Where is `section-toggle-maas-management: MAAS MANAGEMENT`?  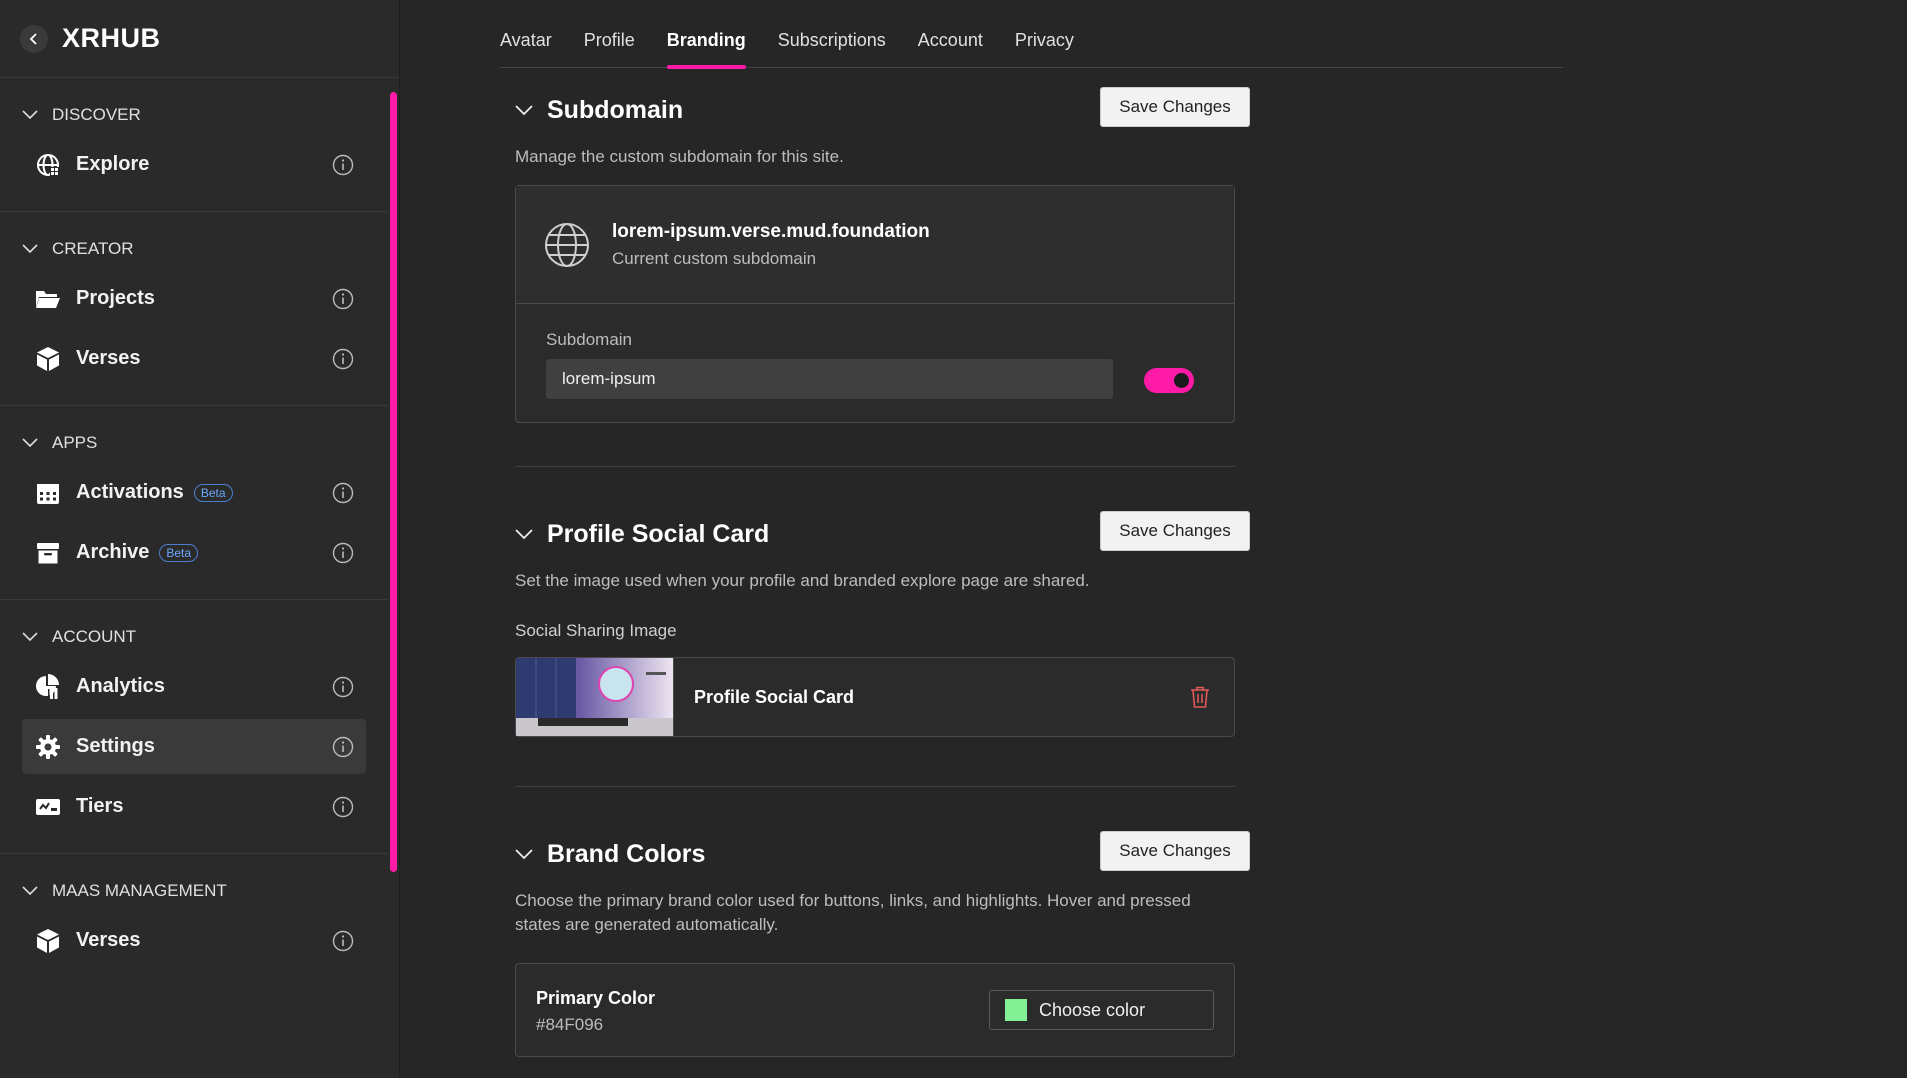
section-toggle-maas-management: MAAS MANAGEMENT is located at coordinates (194, 891).